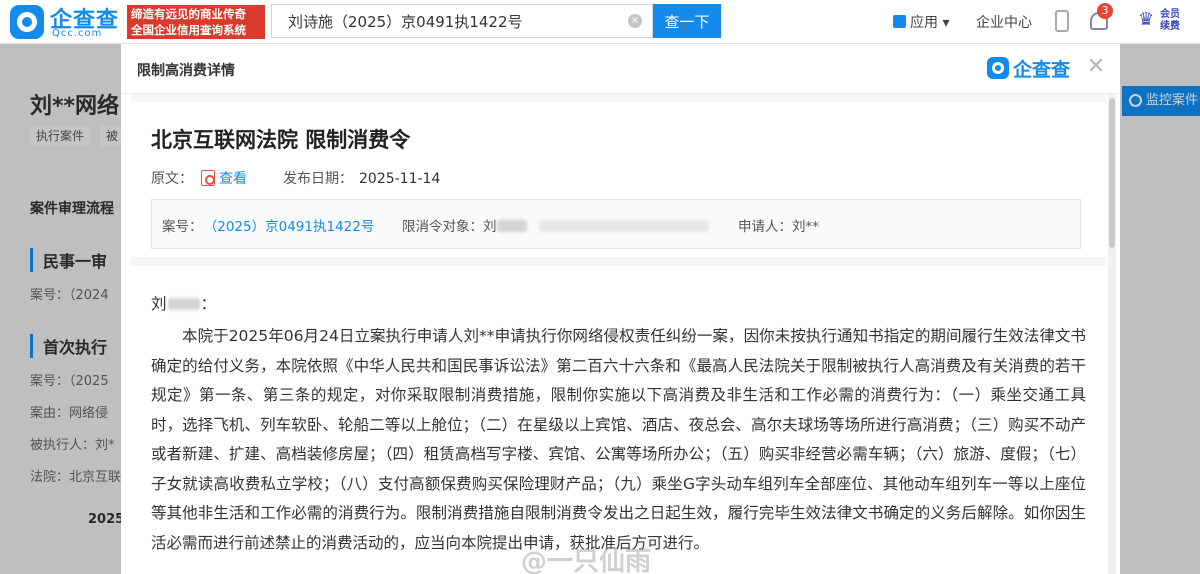 This screenshot has width=1200, height=574. I want to click on case-info-box: 案号： （2025）京0491执1422号 限消令对象：刘 申请人：刘**, so click(616, 224).